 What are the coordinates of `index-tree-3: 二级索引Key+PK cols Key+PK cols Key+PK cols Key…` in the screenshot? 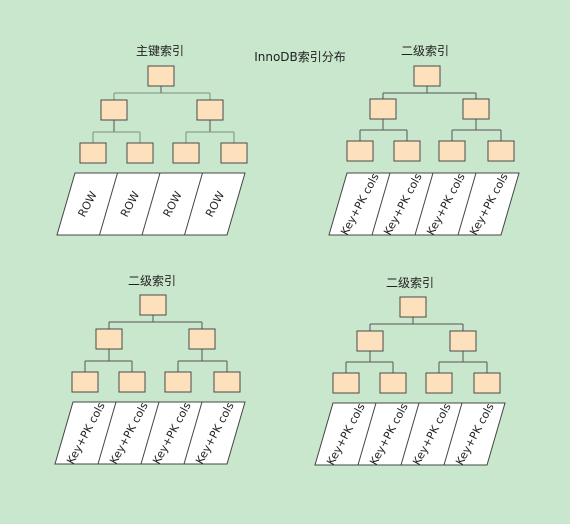 It's located at (150, 370).